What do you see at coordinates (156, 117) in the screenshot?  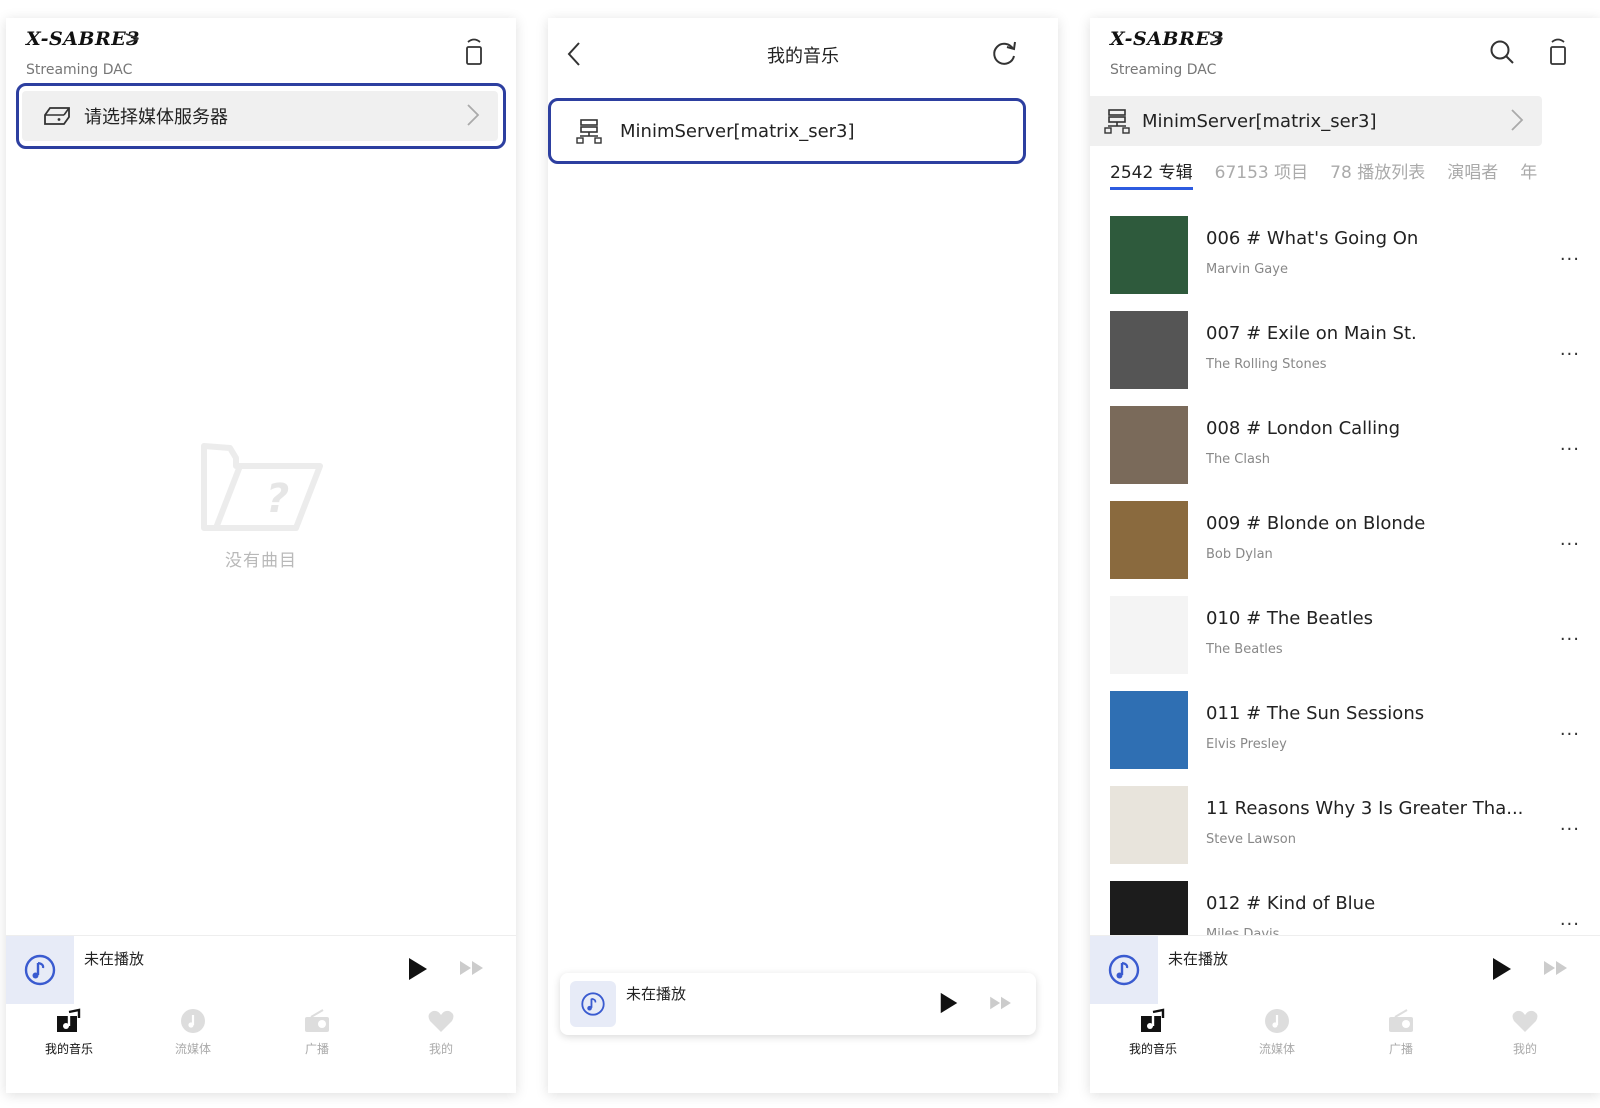 I see `select-server-label: 请选择媒体服务器` at bounding box center [156, 117].